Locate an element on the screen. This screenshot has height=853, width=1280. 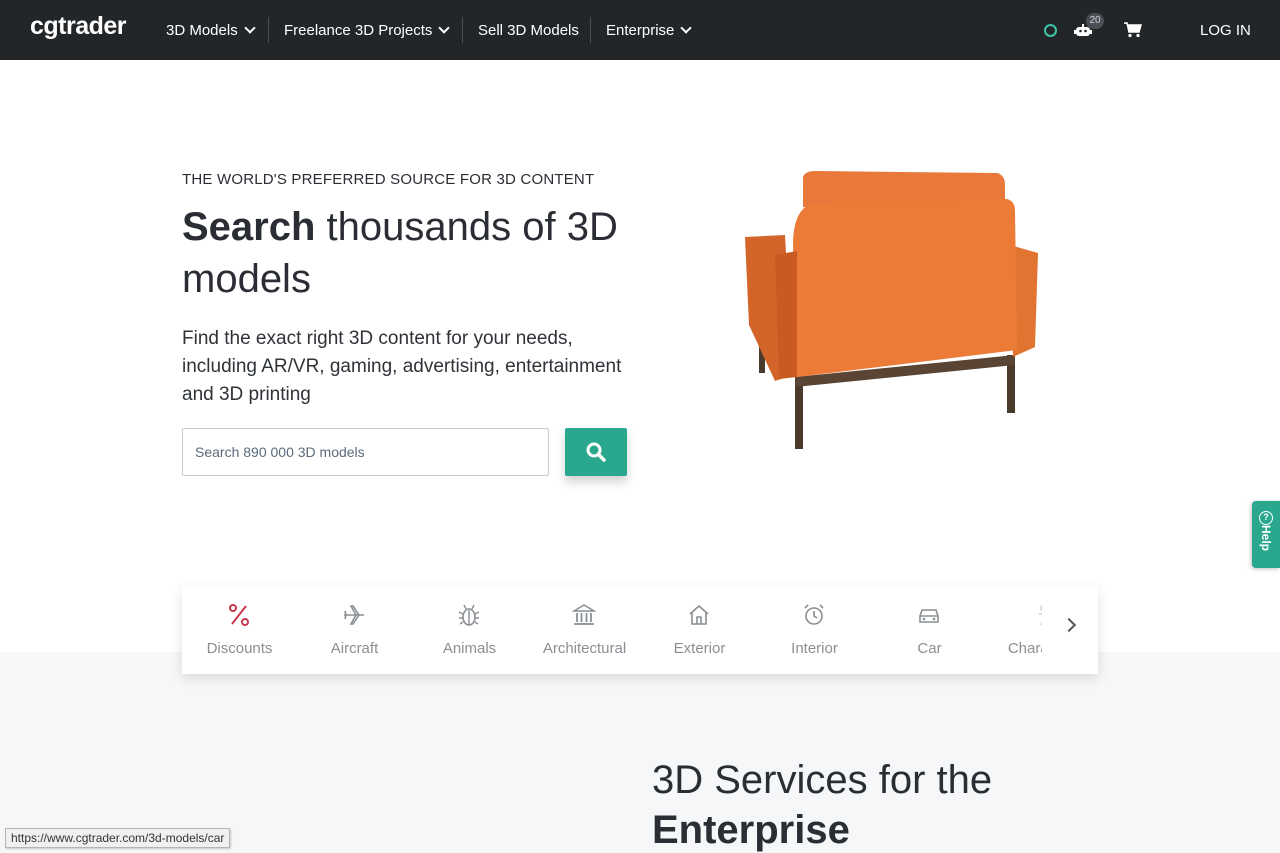
armchair-image is located at coordinates (891, 310).